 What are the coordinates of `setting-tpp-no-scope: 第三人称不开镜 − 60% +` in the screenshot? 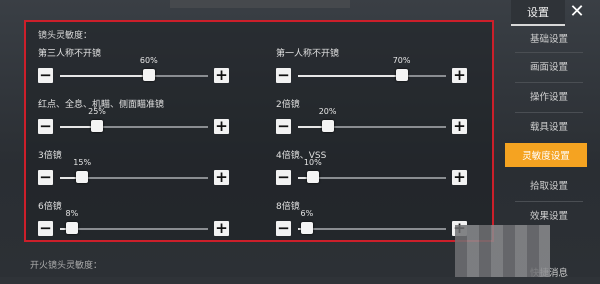 It's located at (138, 66).